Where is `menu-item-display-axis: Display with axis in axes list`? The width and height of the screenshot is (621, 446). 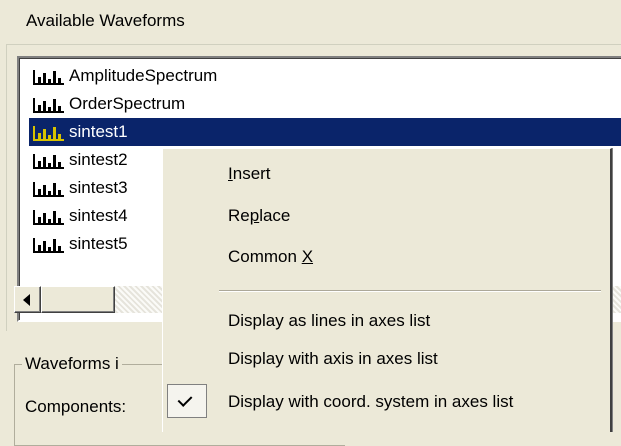
menu-item-display-axis: Display with axis in axes list is located at coordinates (333, 359).